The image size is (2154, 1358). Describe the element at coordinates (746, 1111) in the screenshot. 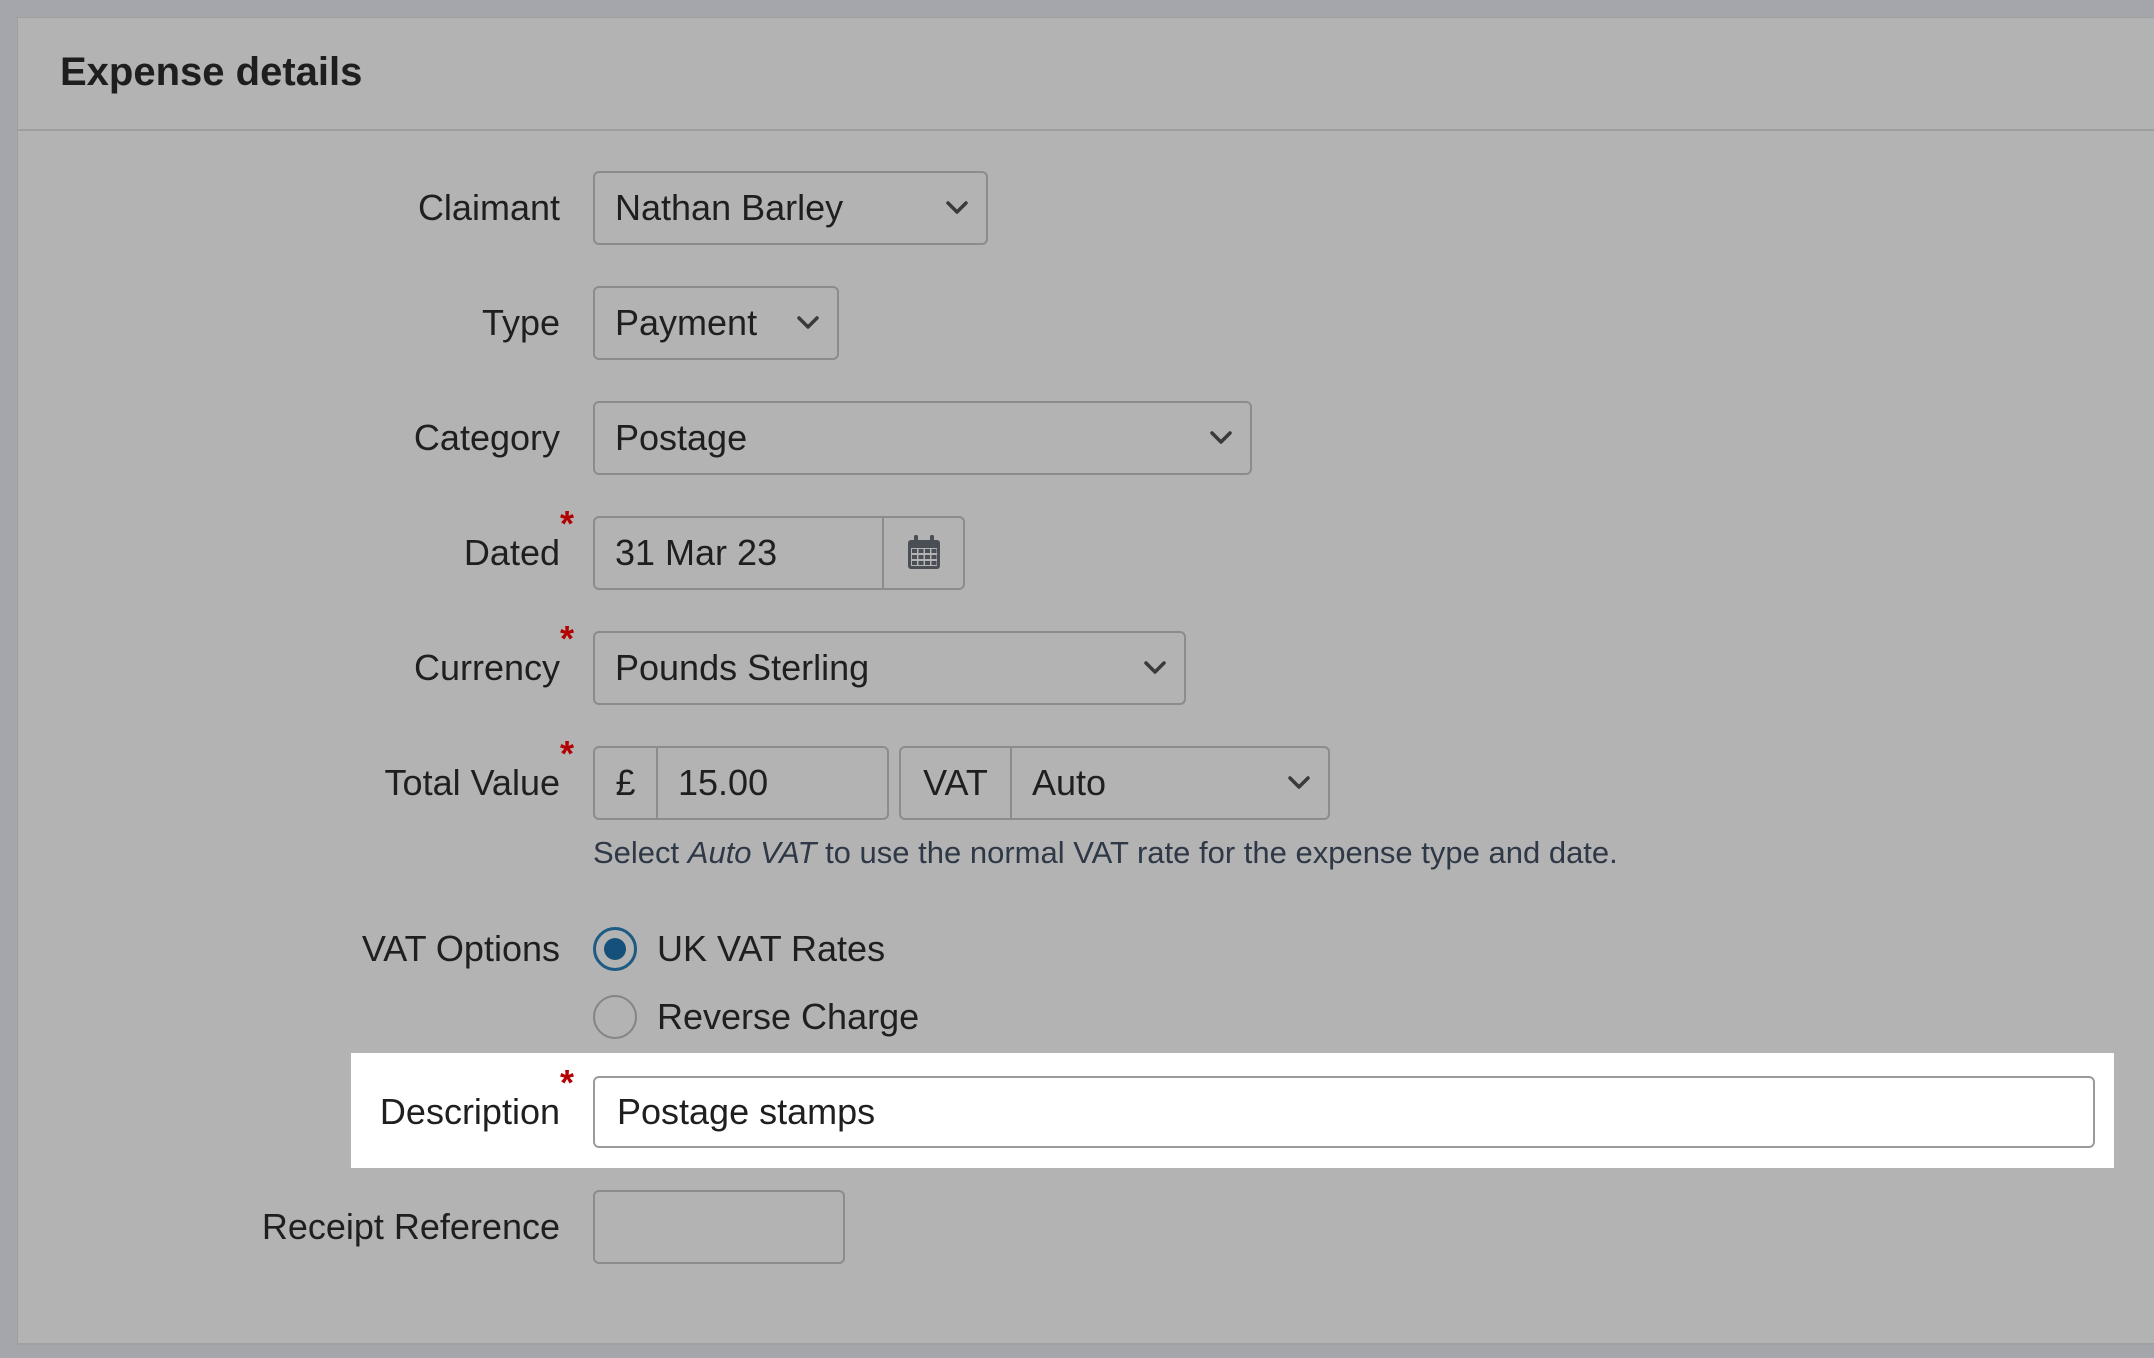

I see `description-value: Postage stamps` at that location.